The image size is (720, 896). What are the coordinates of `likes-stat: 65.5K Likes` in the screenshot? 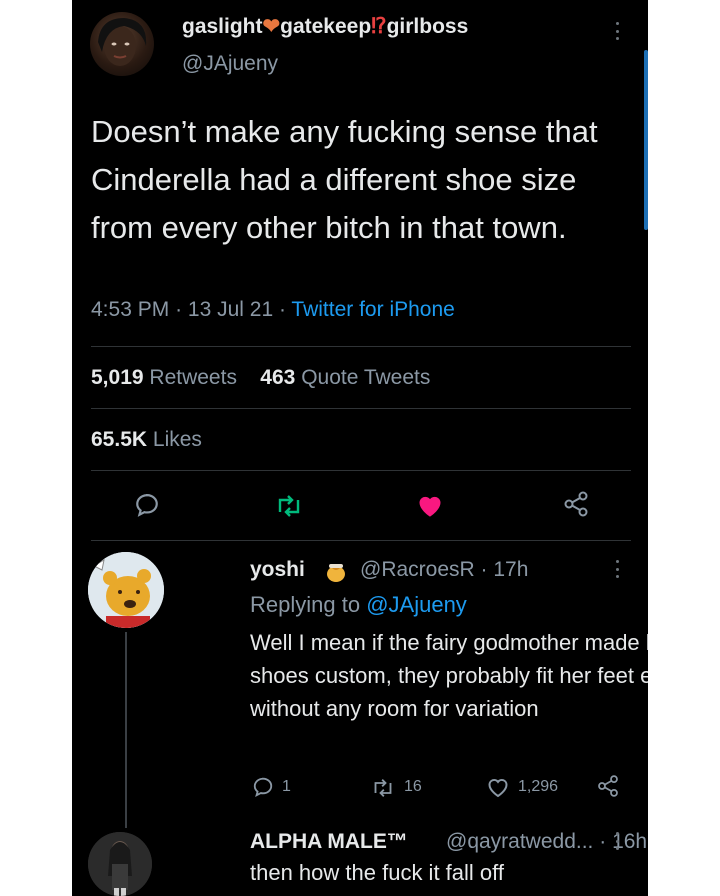 It's located at (146, 440).